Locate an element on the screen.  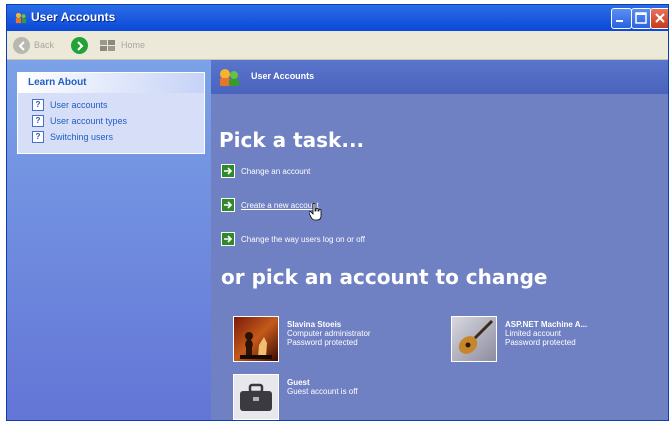
account-type: Limited account is located at coordinates (533, 333).